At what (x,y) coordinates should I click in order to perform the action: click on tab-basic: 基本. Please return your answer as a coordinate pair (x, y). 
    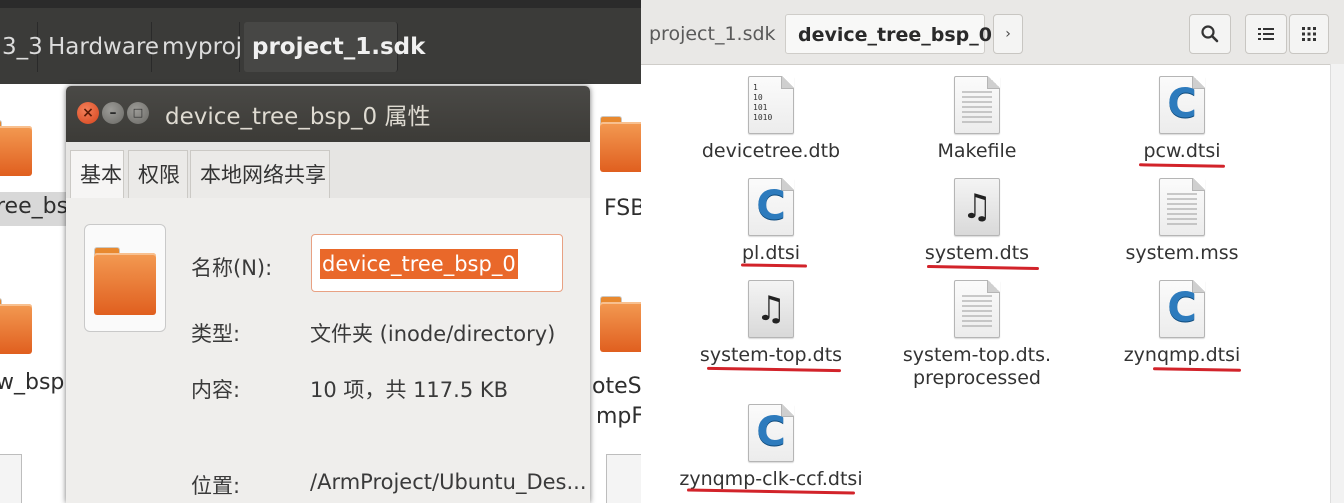
    Looking at the image, I should click on (97, 174).